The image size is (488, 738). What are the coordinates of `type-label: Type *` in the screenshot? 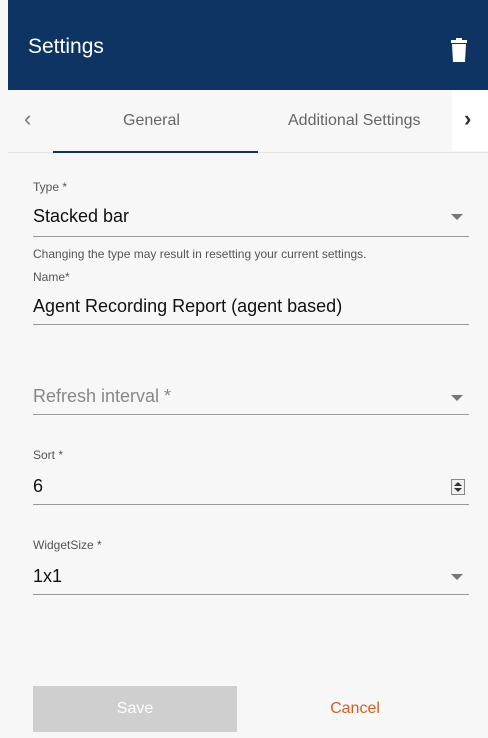 It's located at (50, 187).